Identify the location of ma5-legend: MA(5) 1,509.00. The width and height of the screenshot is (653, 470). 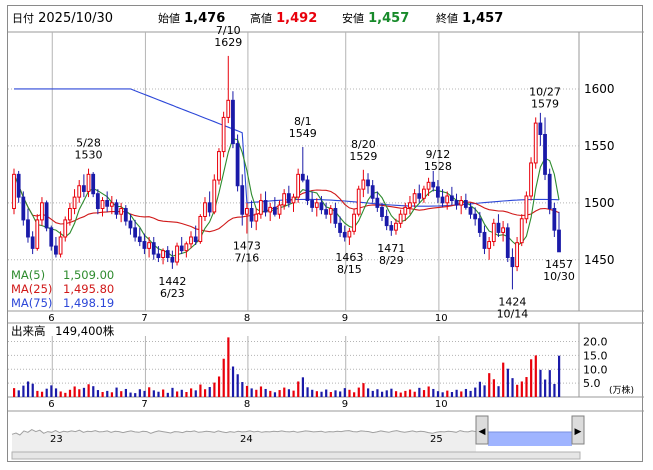
(63, 275).